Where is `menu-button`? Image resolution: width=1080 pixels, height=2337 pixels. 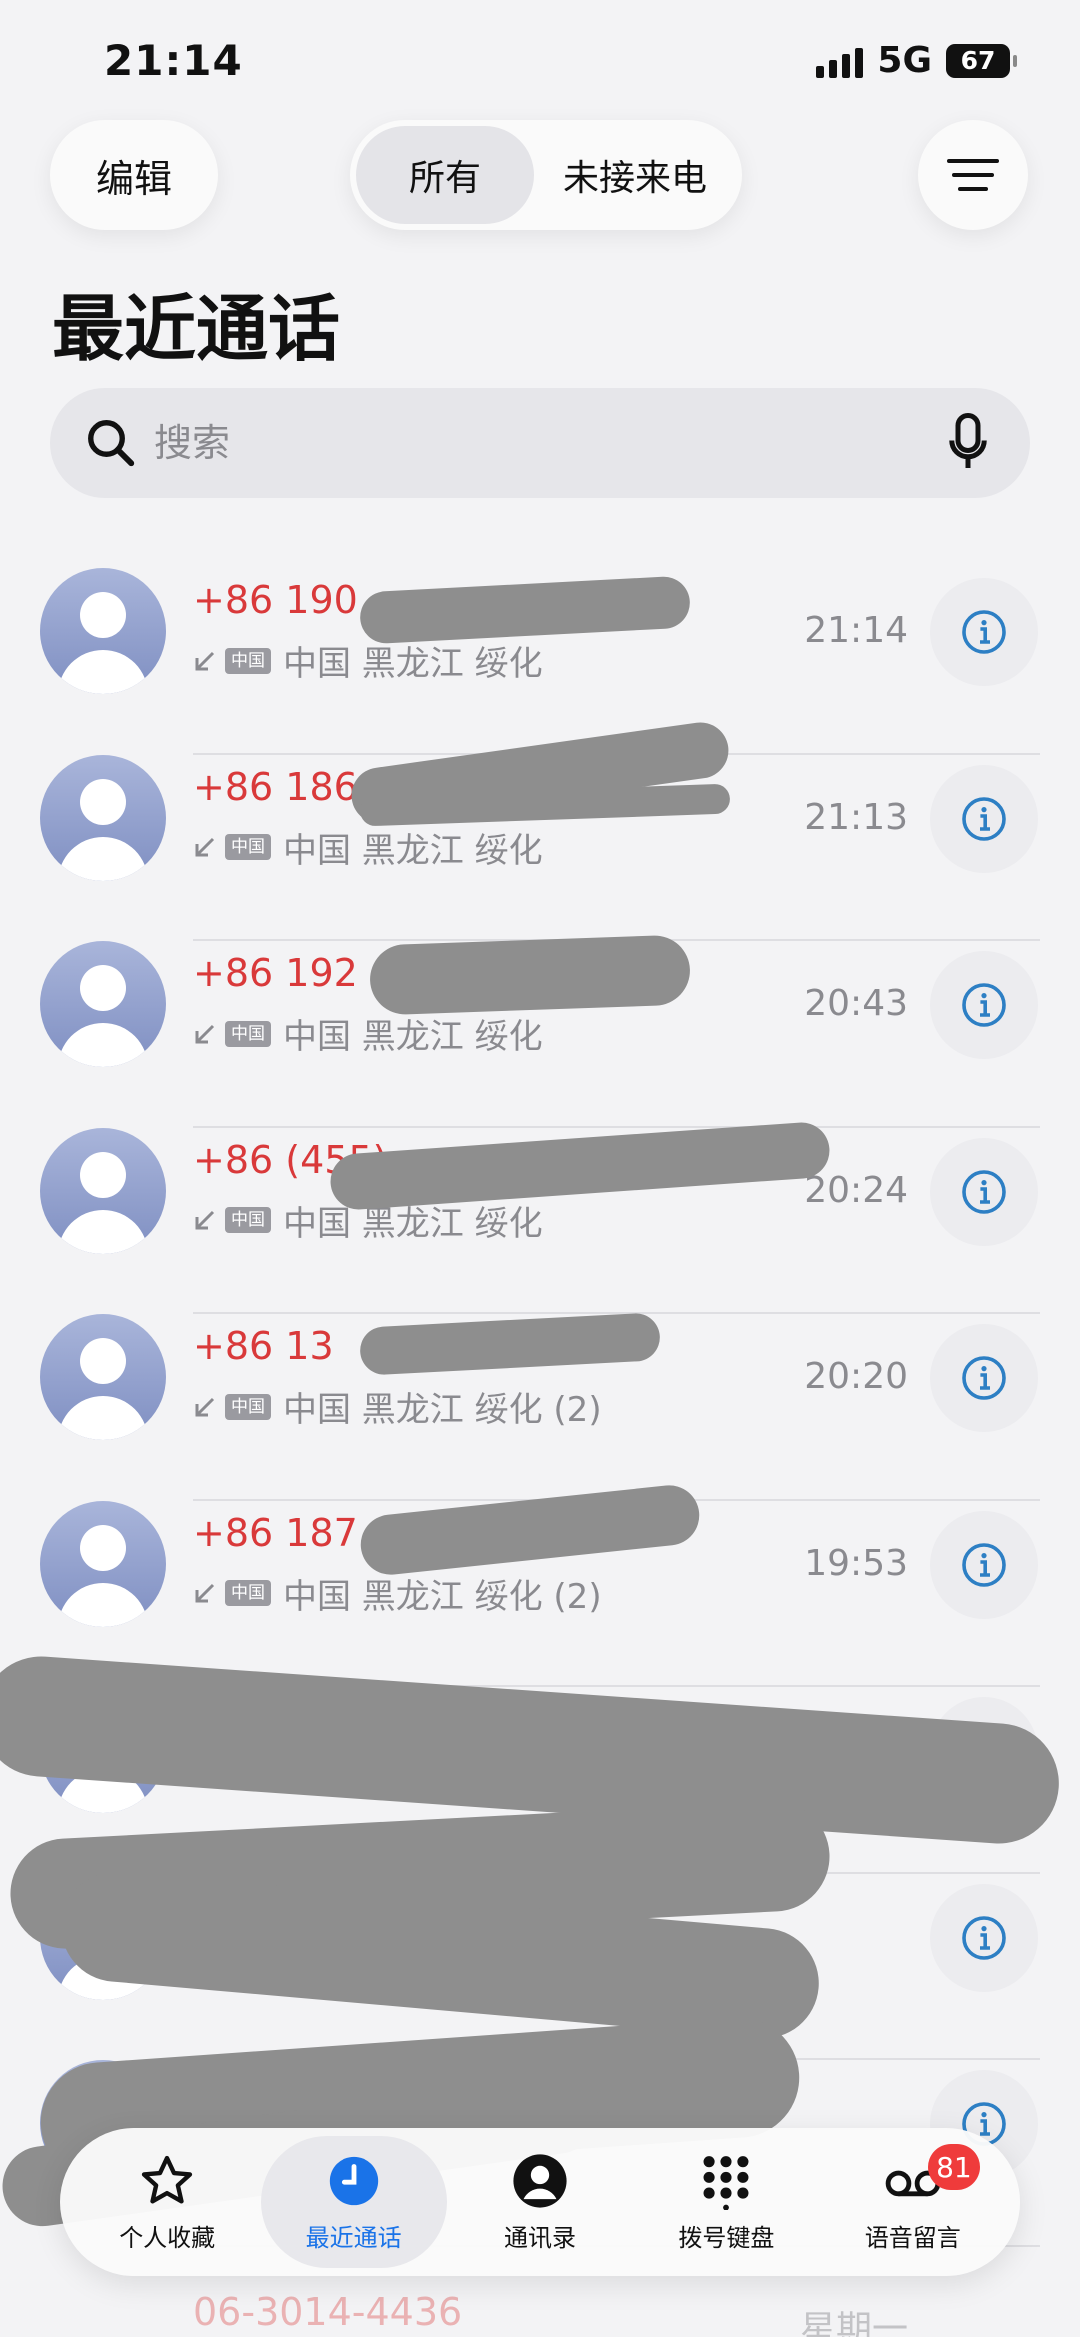 menu-button is located at coordinates (973, 175).